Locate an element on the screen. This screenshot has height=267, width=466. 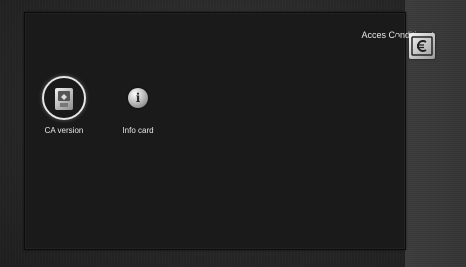
info-glyph: i is located at coordinates (138, 98).